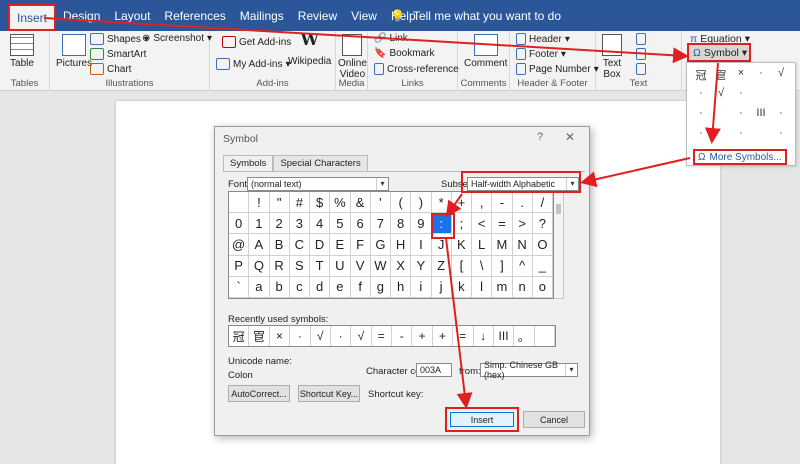 This screenshot has width=800, height=464. What do you see at coordinates (380, 287) in the screenshot?
I see `symbol-cell: g` at bounding box center [380, 287].